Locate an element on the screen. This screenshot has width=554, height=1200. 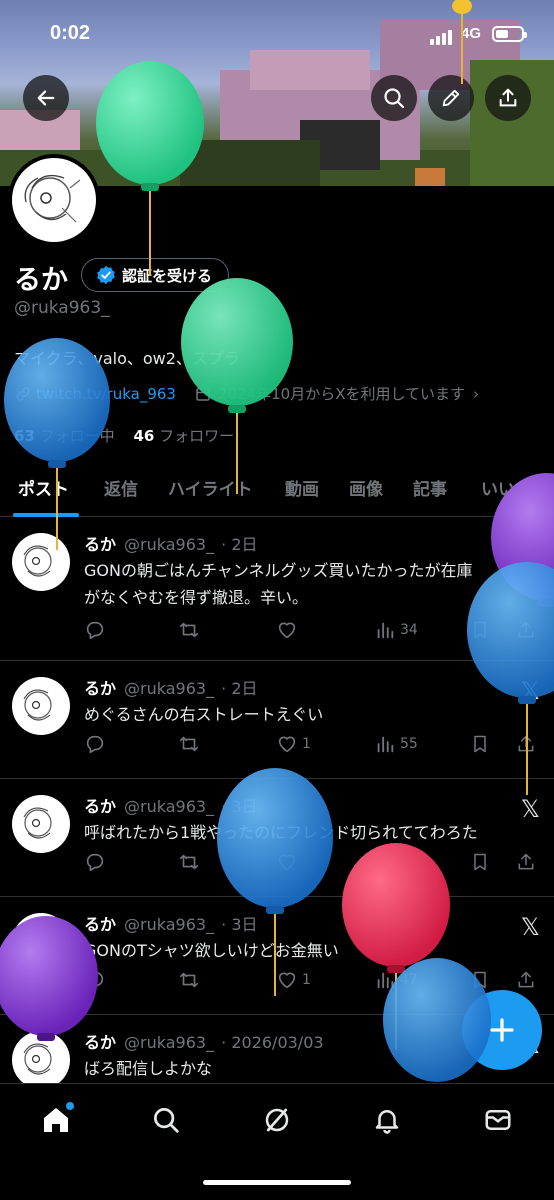
nav-grok is located at coordinates (277, 1120).